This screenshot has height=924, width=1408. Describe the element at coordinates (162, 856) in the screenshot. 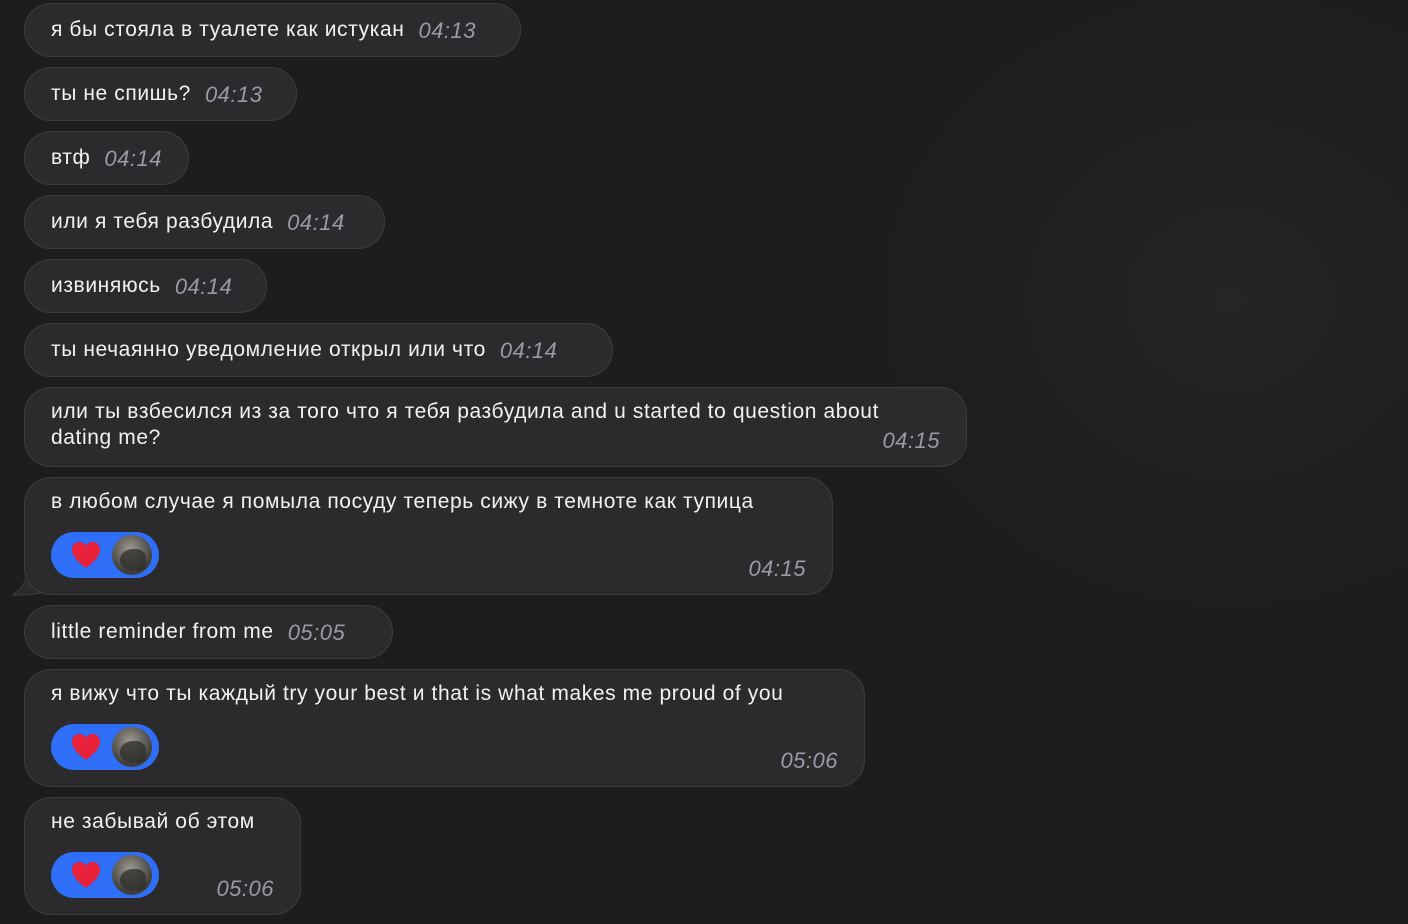

I see `message-bubble: не забывай об этом 05:06` at that location.